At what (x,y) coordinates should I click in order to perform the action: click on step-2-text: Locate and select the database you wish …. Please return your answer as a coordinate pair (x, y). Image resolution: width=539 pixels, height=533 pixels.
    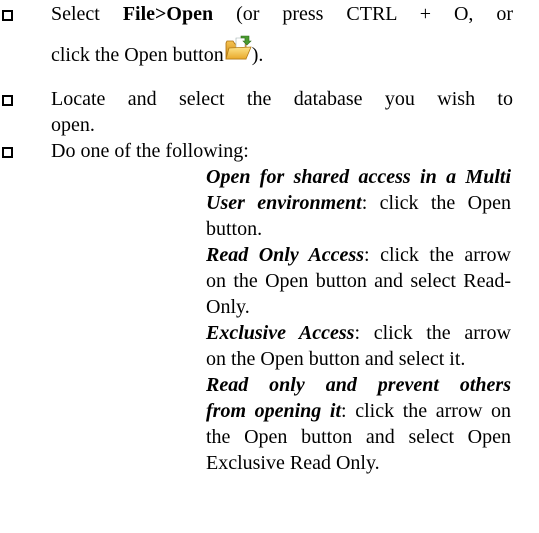
    Looking at the image, I should click on (282, 112).